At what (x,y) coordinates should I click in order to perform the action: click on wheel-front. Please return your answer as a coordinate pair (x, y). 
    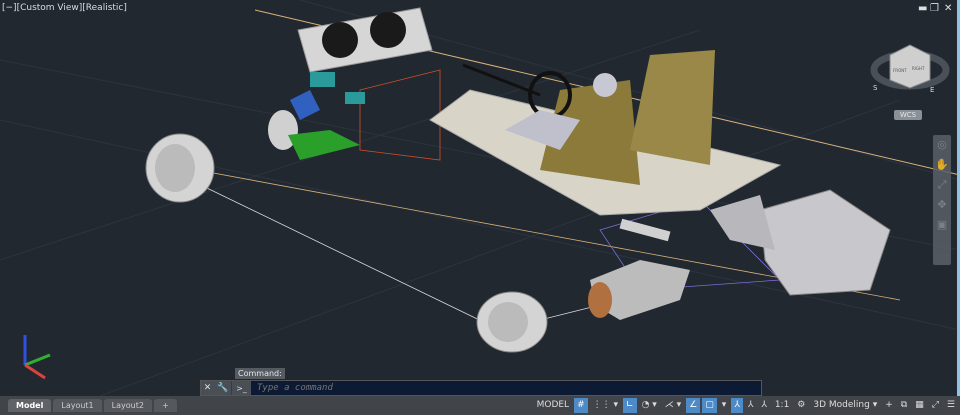
    Looking at the image, I should click on (180, 168).